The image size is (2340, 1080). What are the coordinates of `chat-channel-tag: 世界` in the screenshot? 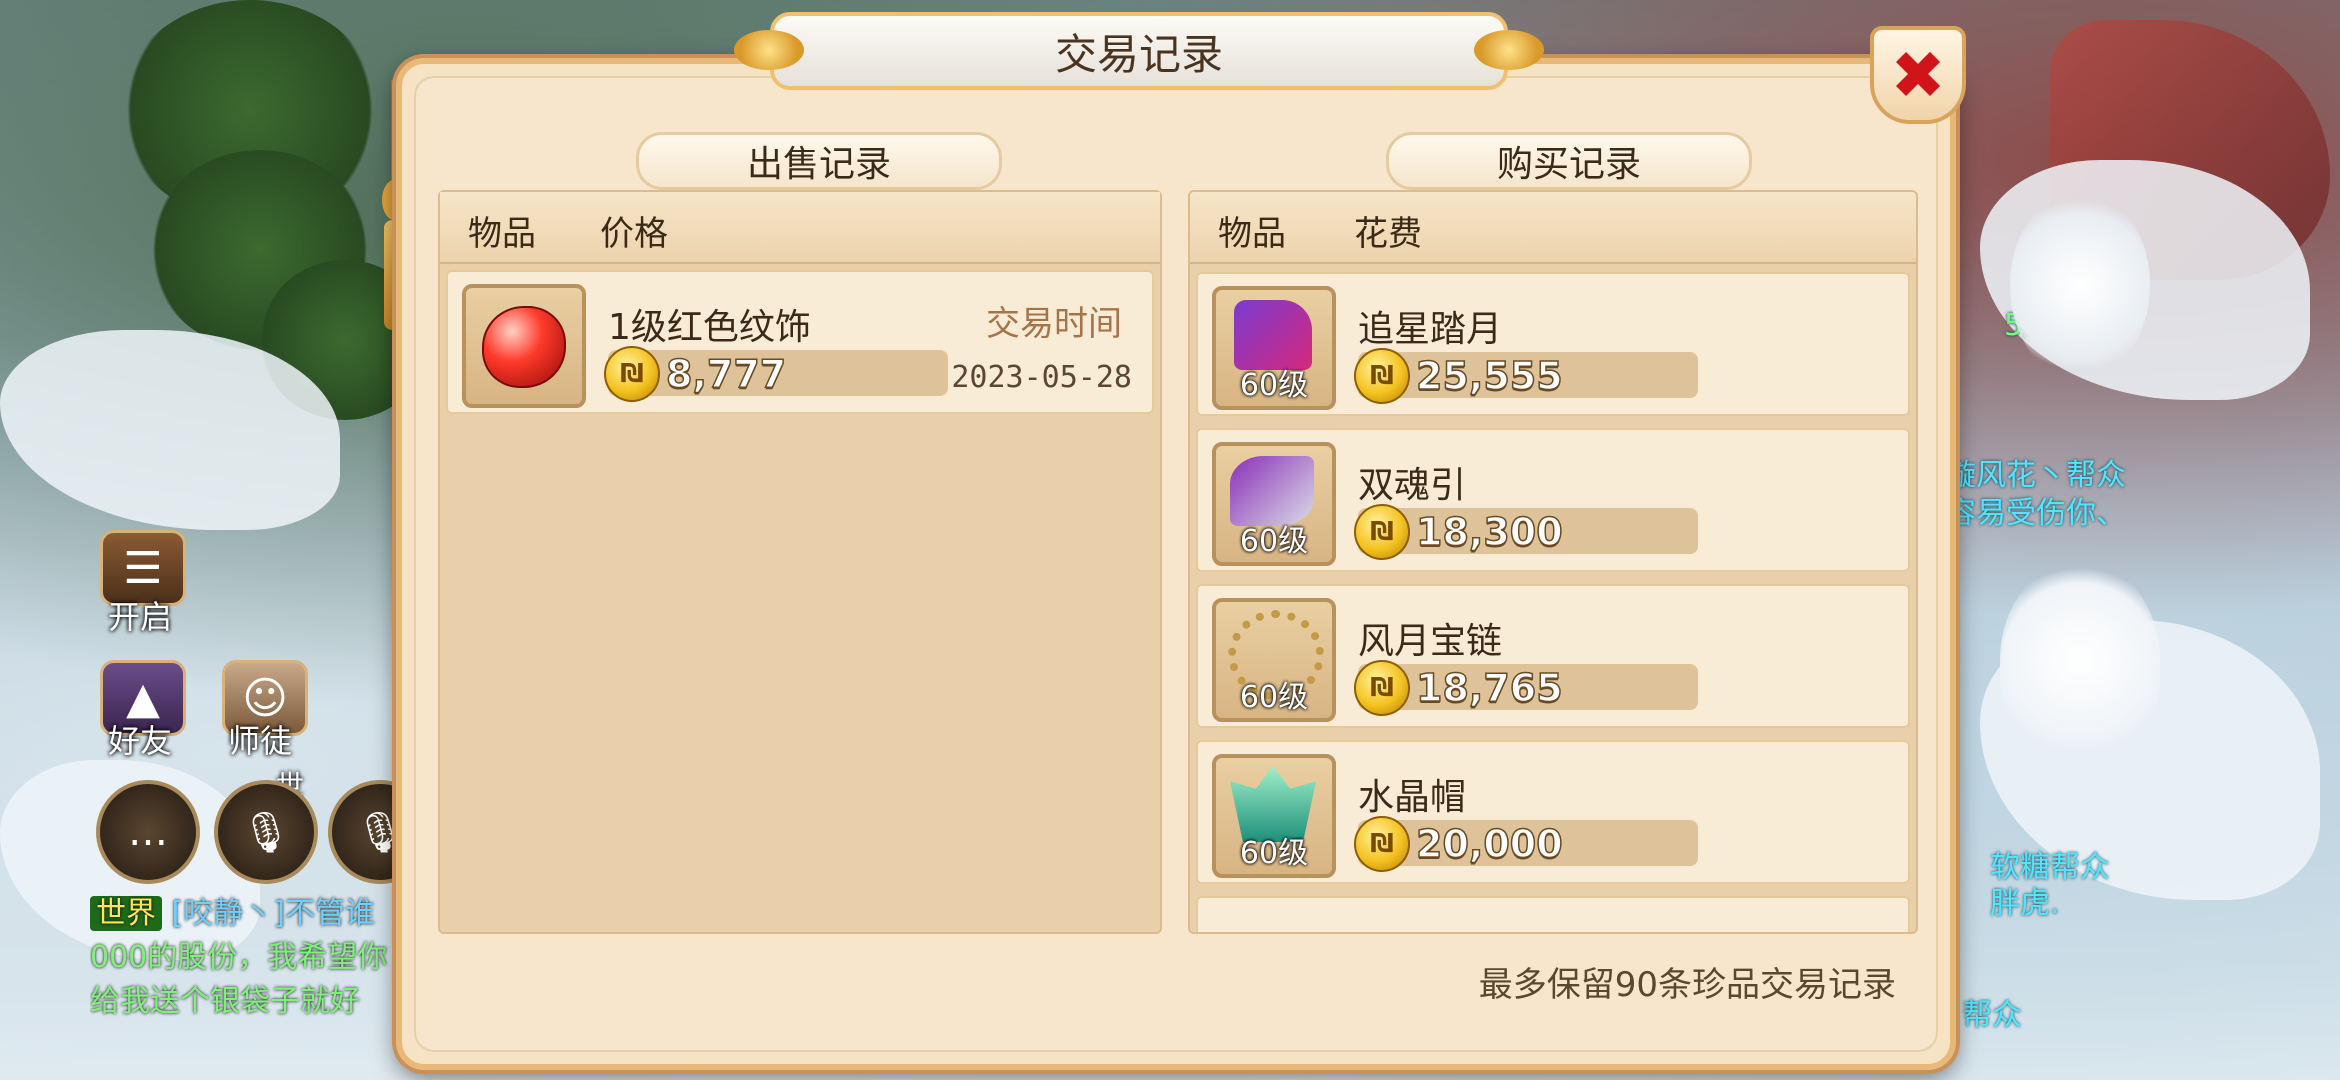 It's located at (126, 913).